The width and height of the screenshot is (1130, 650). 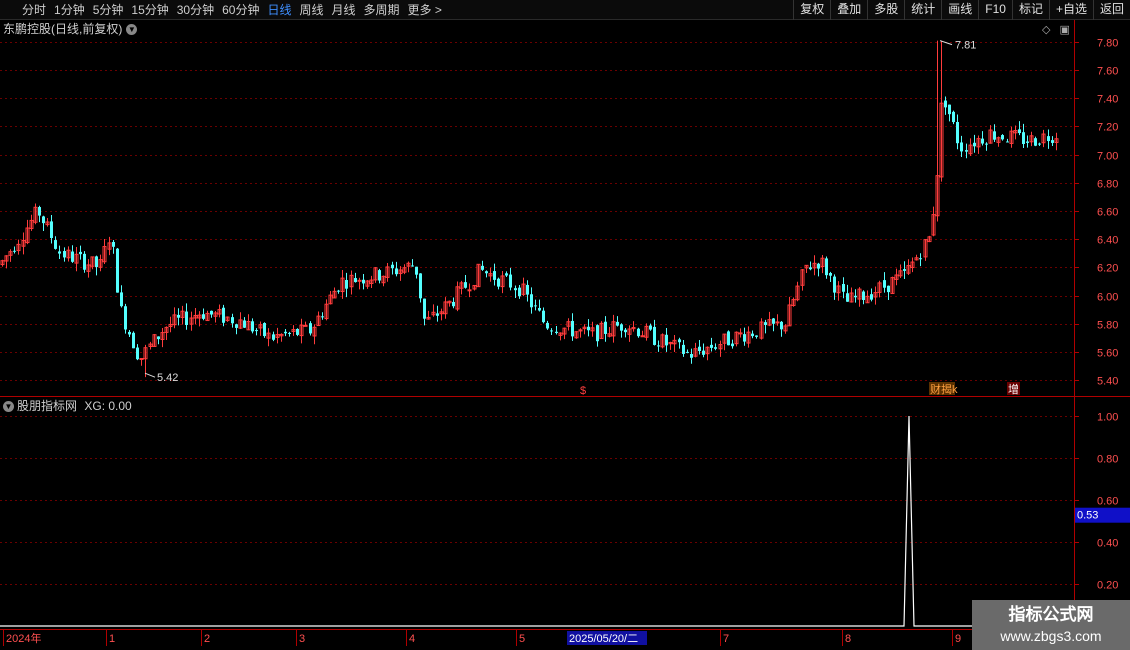 What do you see at coordinates (959, 10) in the screenshot?
I see `draw-line-button: 画线` at bounding box center [959, 10].